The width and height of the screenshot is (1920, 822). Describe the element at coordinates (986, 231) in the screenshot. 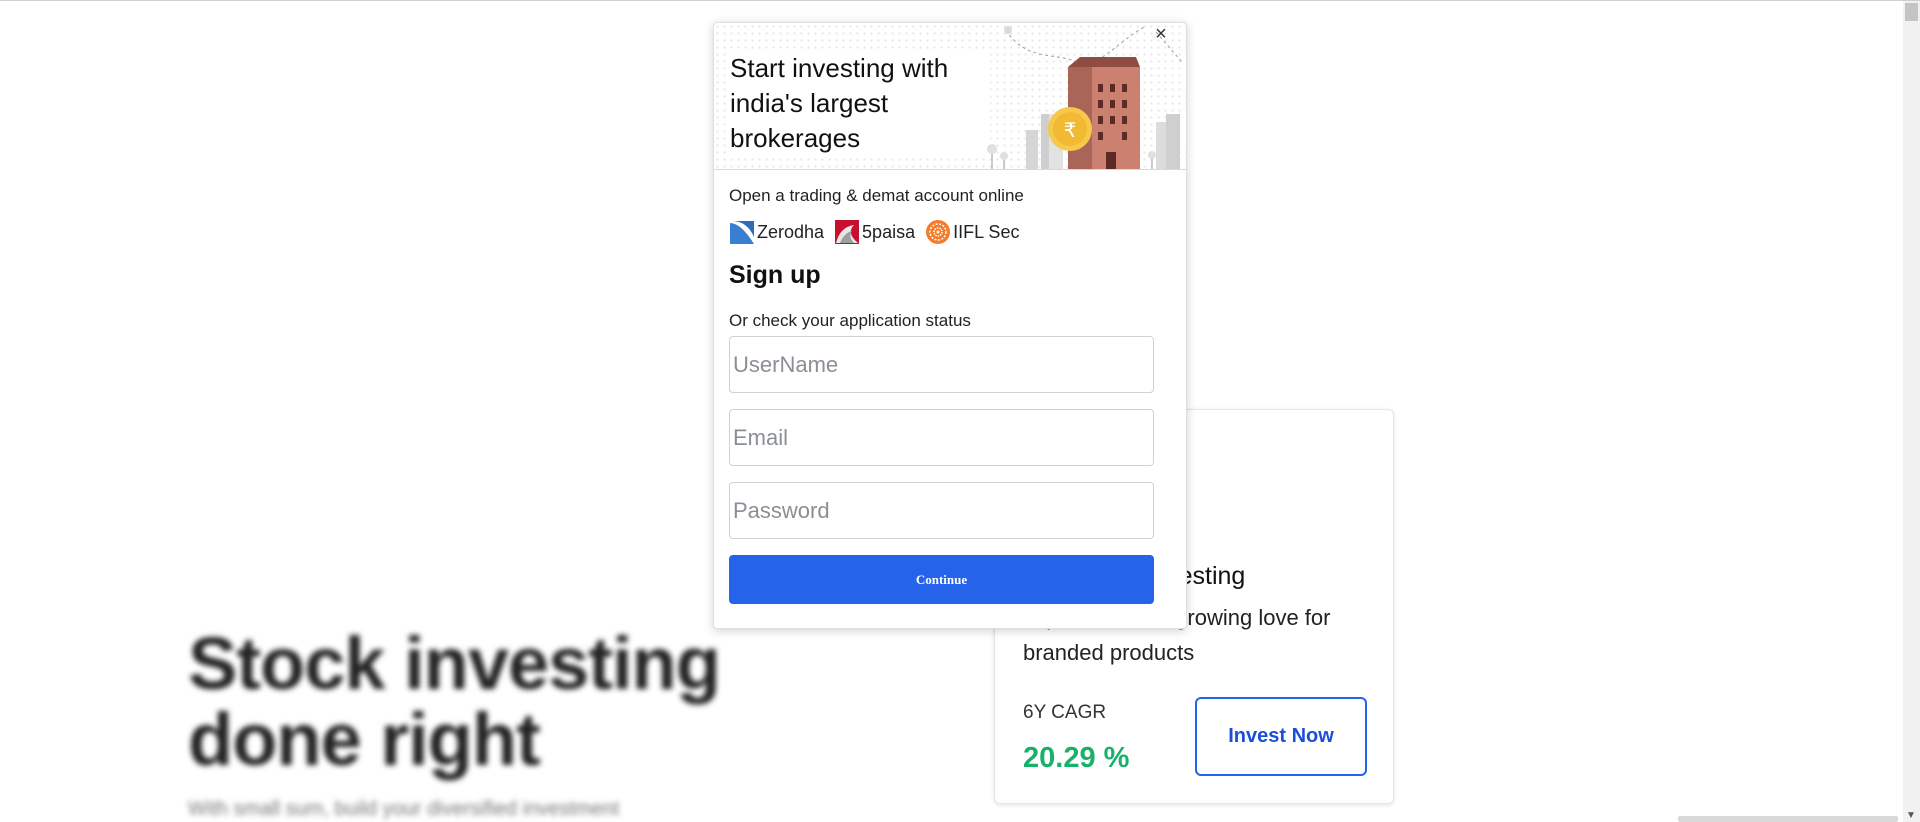

I see `broker-name: IIFL Sec` at that location.